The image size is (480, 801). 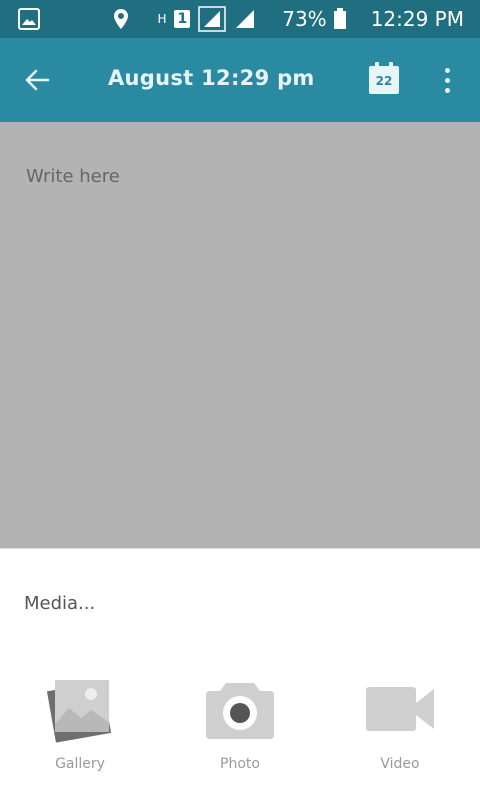 I want to click on arrow-left-icon, so click(x=37, y=80).